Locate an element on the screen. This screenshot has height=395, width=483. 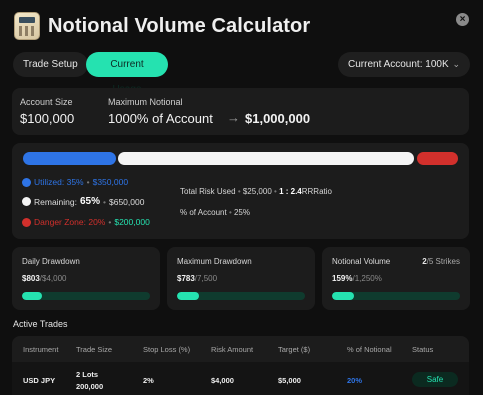
close-icon: × is located at coordinates (462, 19).